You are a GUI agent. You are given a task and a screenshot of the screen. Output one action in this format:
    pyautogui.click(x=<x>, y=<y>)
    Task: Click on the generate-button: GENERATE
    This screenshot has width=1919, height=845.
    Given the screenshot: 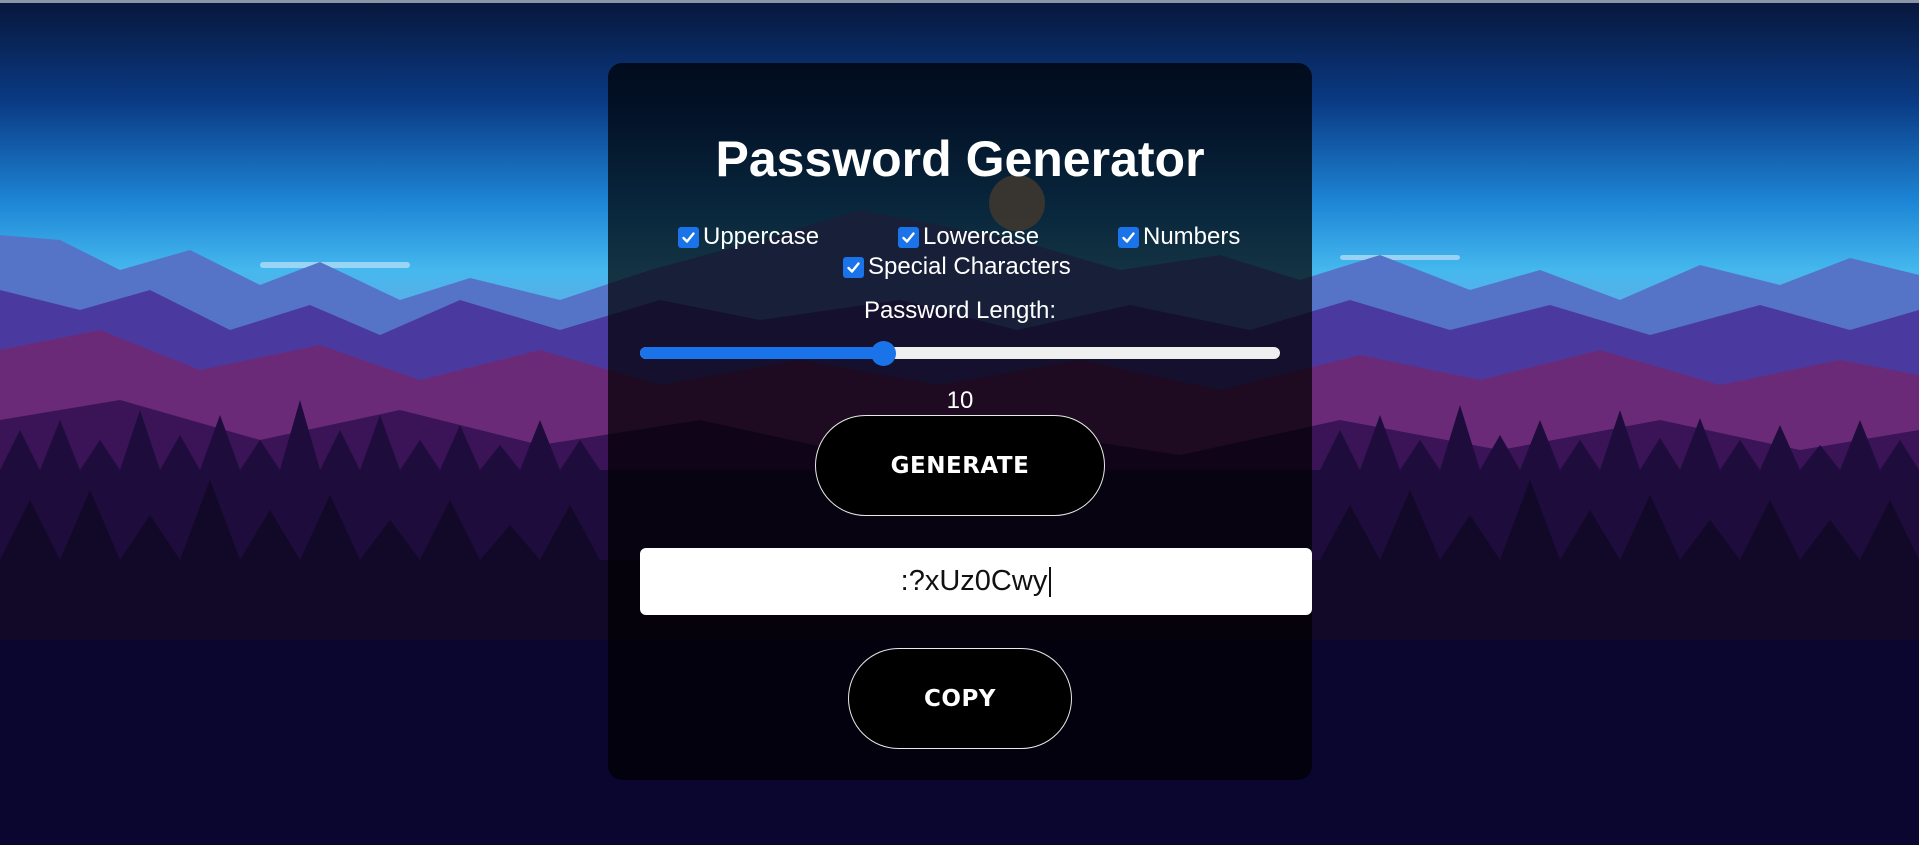 What is the action you would take?
    pyautogui.click(x=960, y=465)
    